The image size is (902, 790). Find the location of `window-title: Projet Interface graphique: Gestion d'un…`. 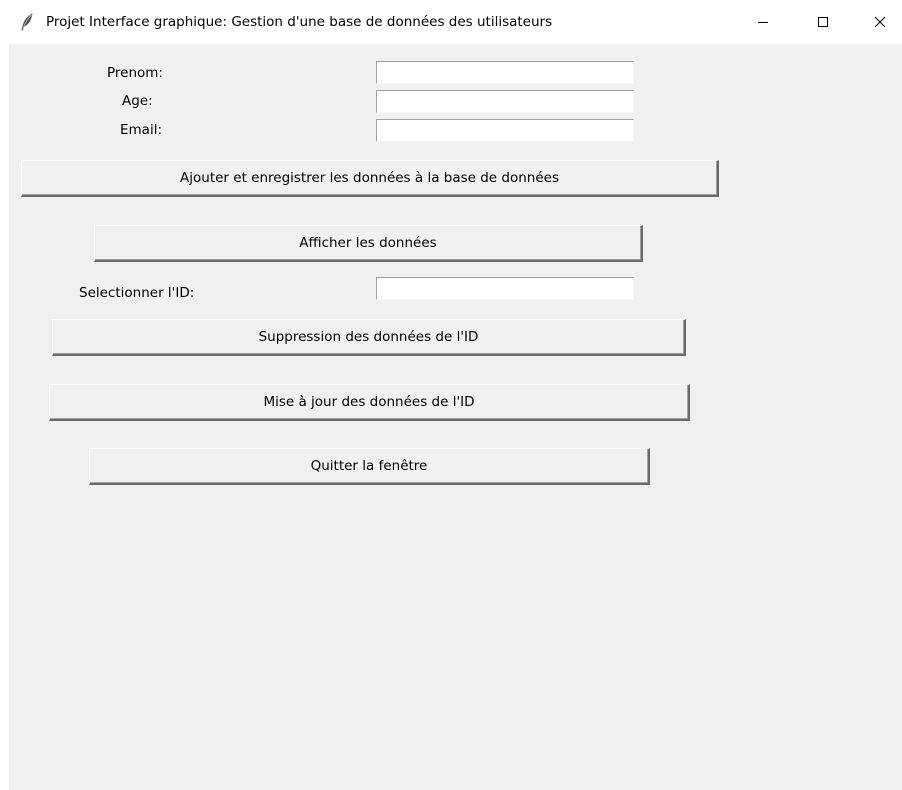

window-title: Projet Interface graphique: Gestion d'un… is located at coordinates (299, 22).